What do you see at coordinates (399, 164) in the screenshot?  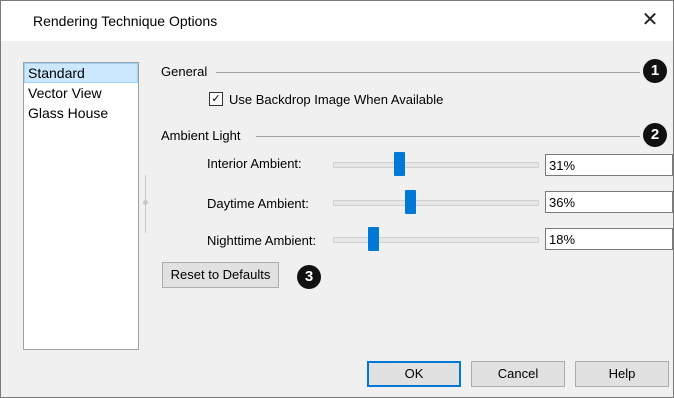 I see `interior-ambient-slider-thumb` at bounding box center [399, 164].